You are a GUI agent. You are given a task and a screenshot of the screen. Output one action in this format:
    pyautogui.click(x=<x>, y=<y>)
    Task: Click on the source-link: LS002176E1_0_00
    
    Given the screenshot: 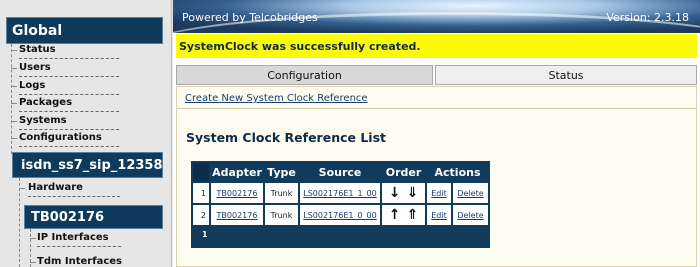 What is the action you would take?
    pyautogui.click(x=340, y=215)
    